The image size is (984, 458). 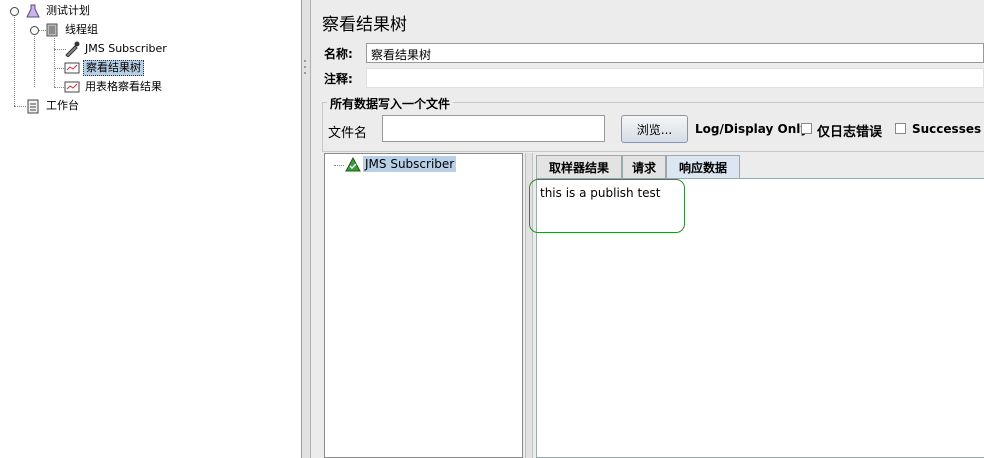 I want to click on tree-item-label: 用表格察看结果, so click(x=123, y=86).